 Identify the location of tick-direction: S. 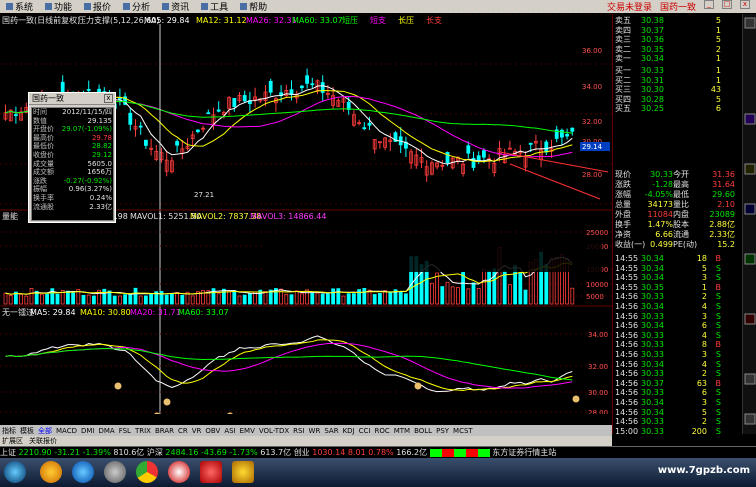
(718, 335).